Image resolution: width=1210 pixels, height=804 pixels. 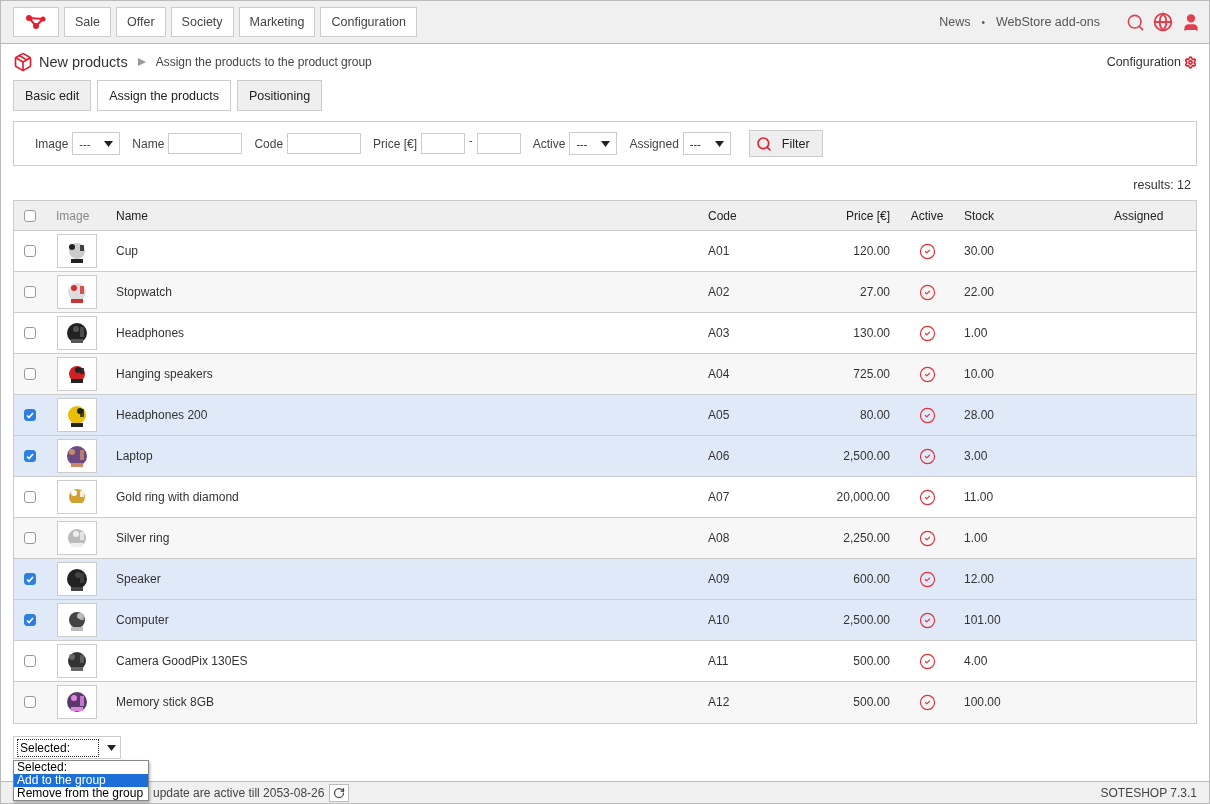 I want to click on globe-icon, so click(x=1163, y=22).